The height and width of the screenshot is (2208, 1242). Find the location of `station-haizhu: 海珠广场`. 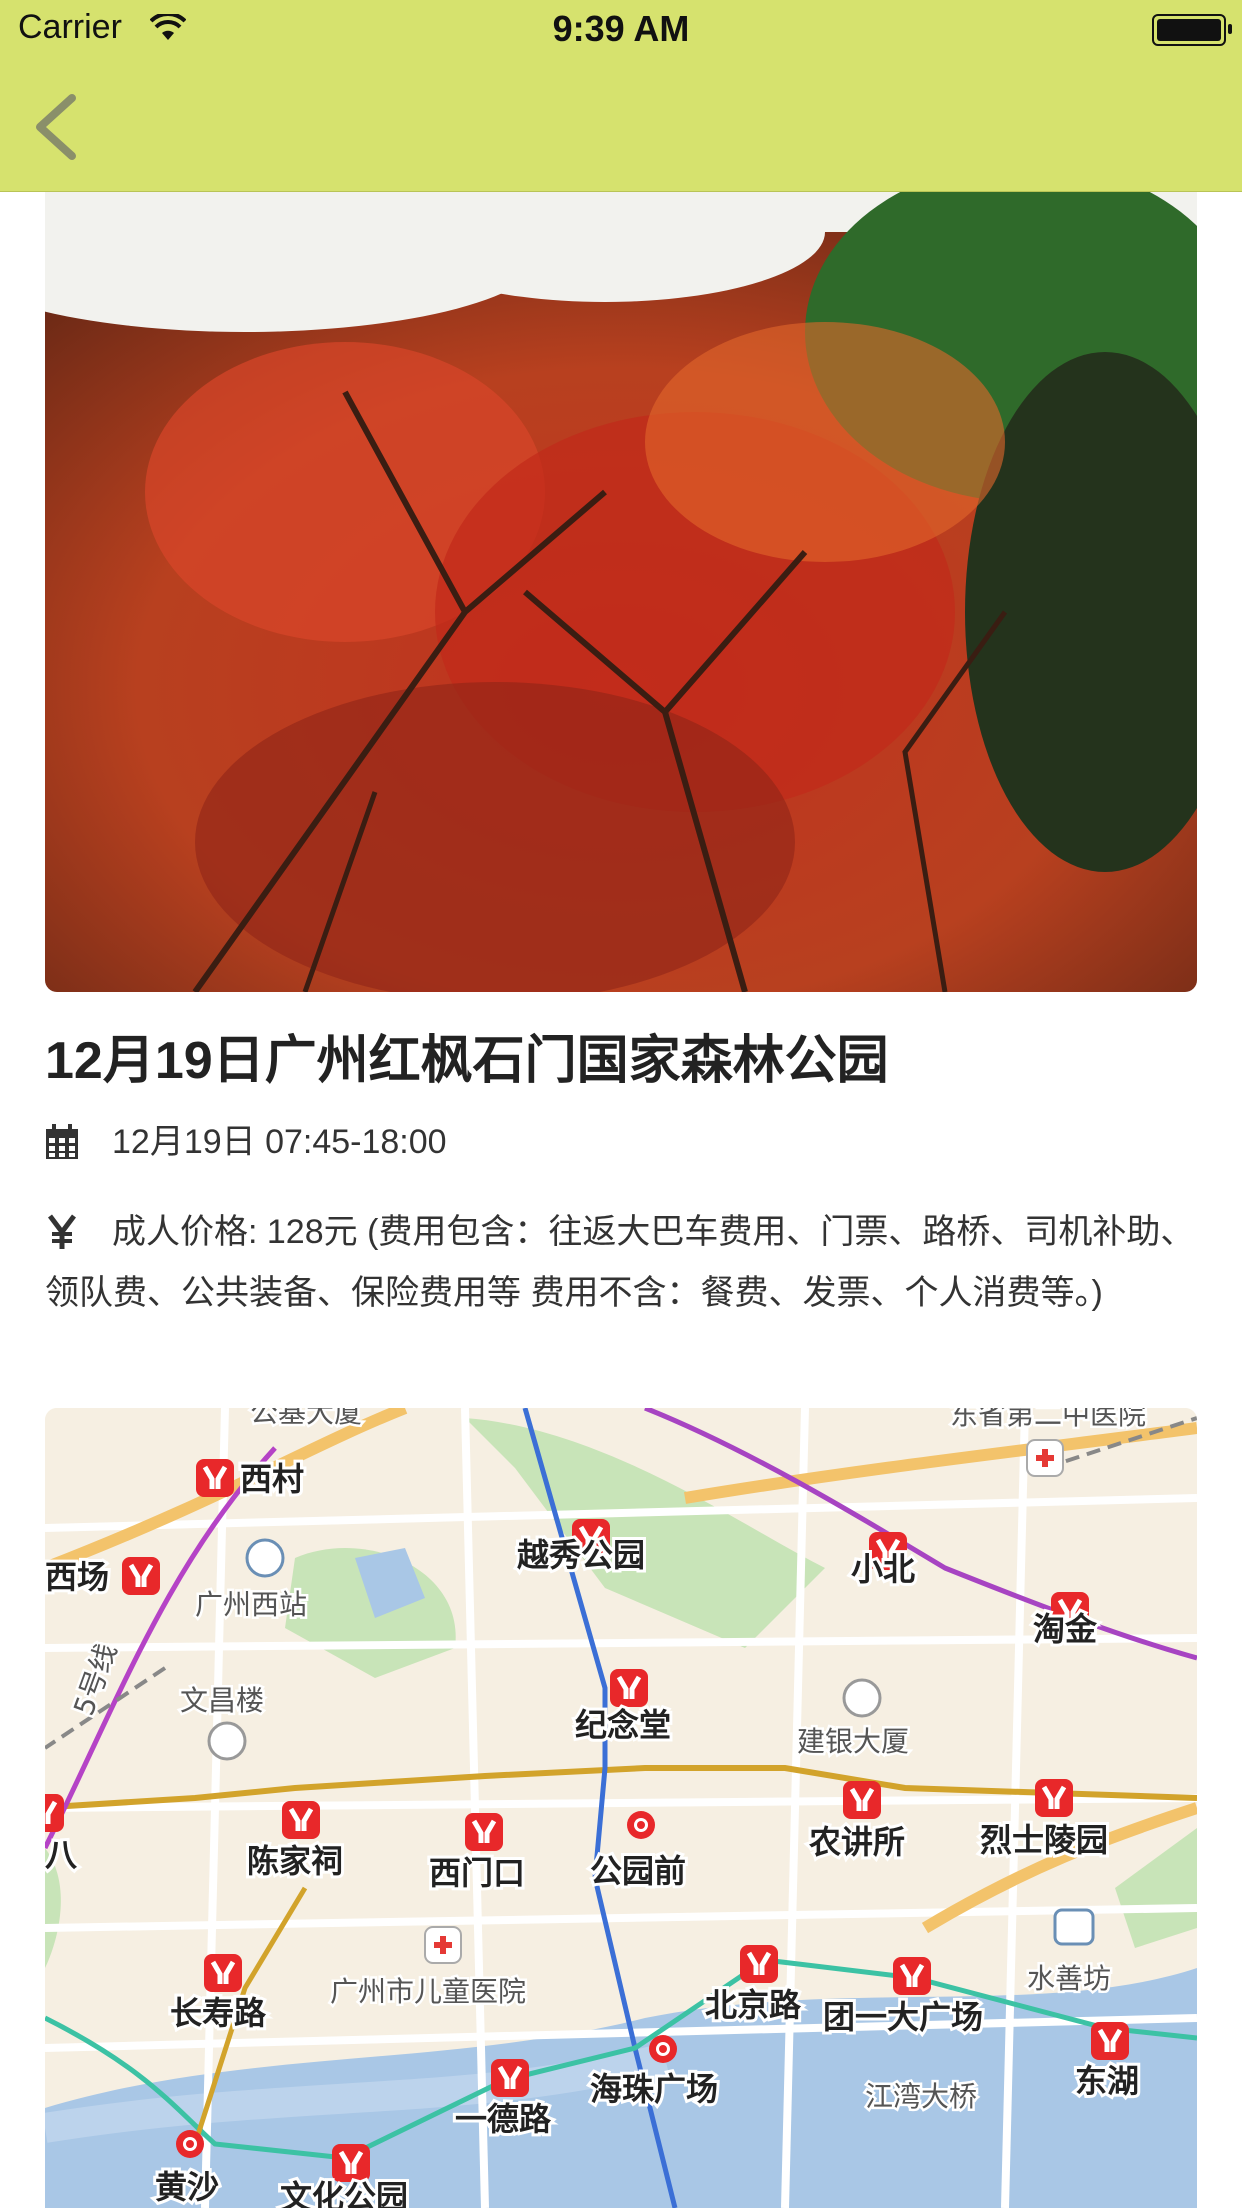

station-haizhu: 海珠广场 is located at coordinates (654, 2089).